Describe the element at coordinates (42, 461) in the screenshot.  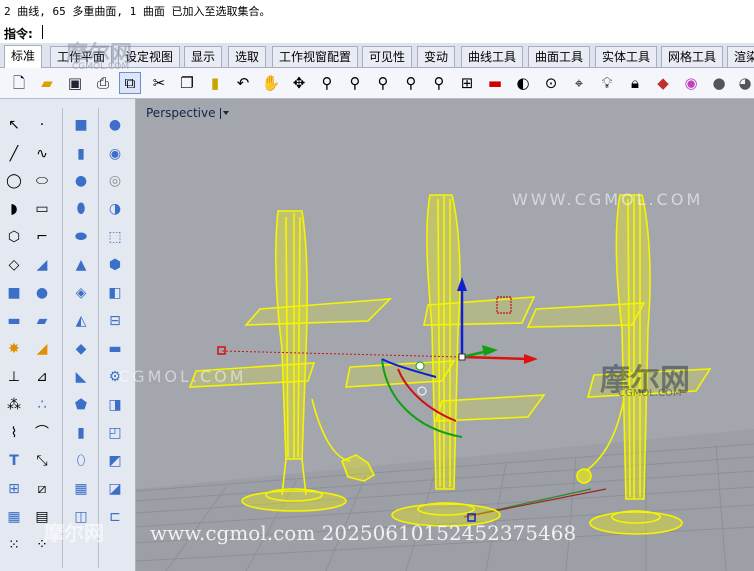
I see `scale-icon: ⤡` at that location.